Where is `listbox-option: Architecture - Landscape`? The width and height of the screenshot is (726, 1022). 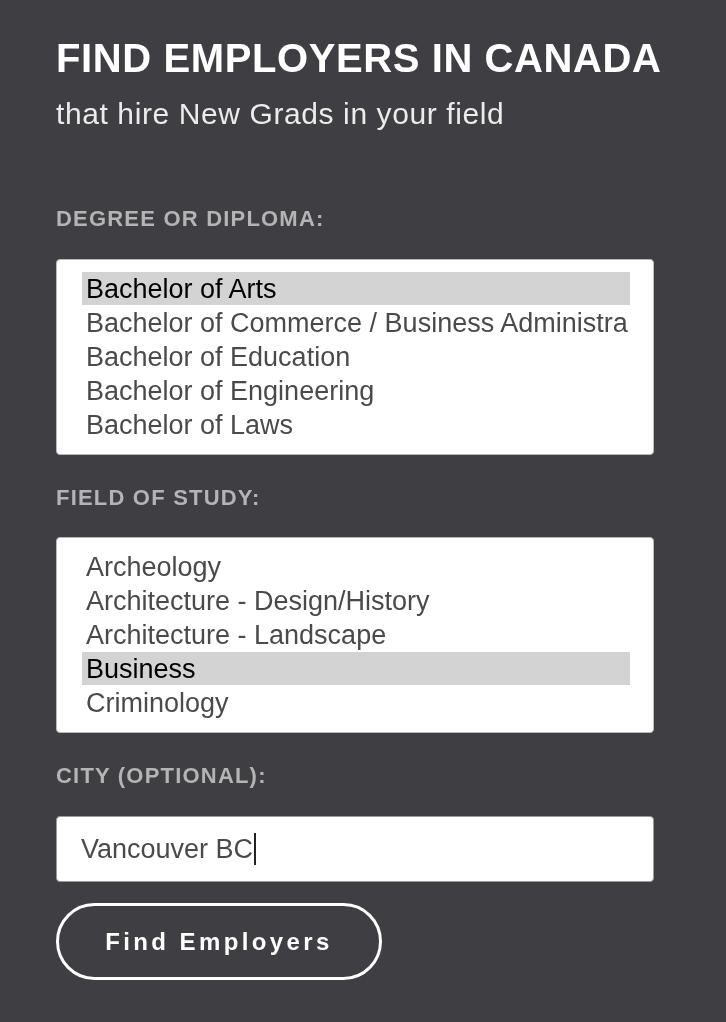 listbox-option: Architecture - Landscape is located at coordinates (367, 635).